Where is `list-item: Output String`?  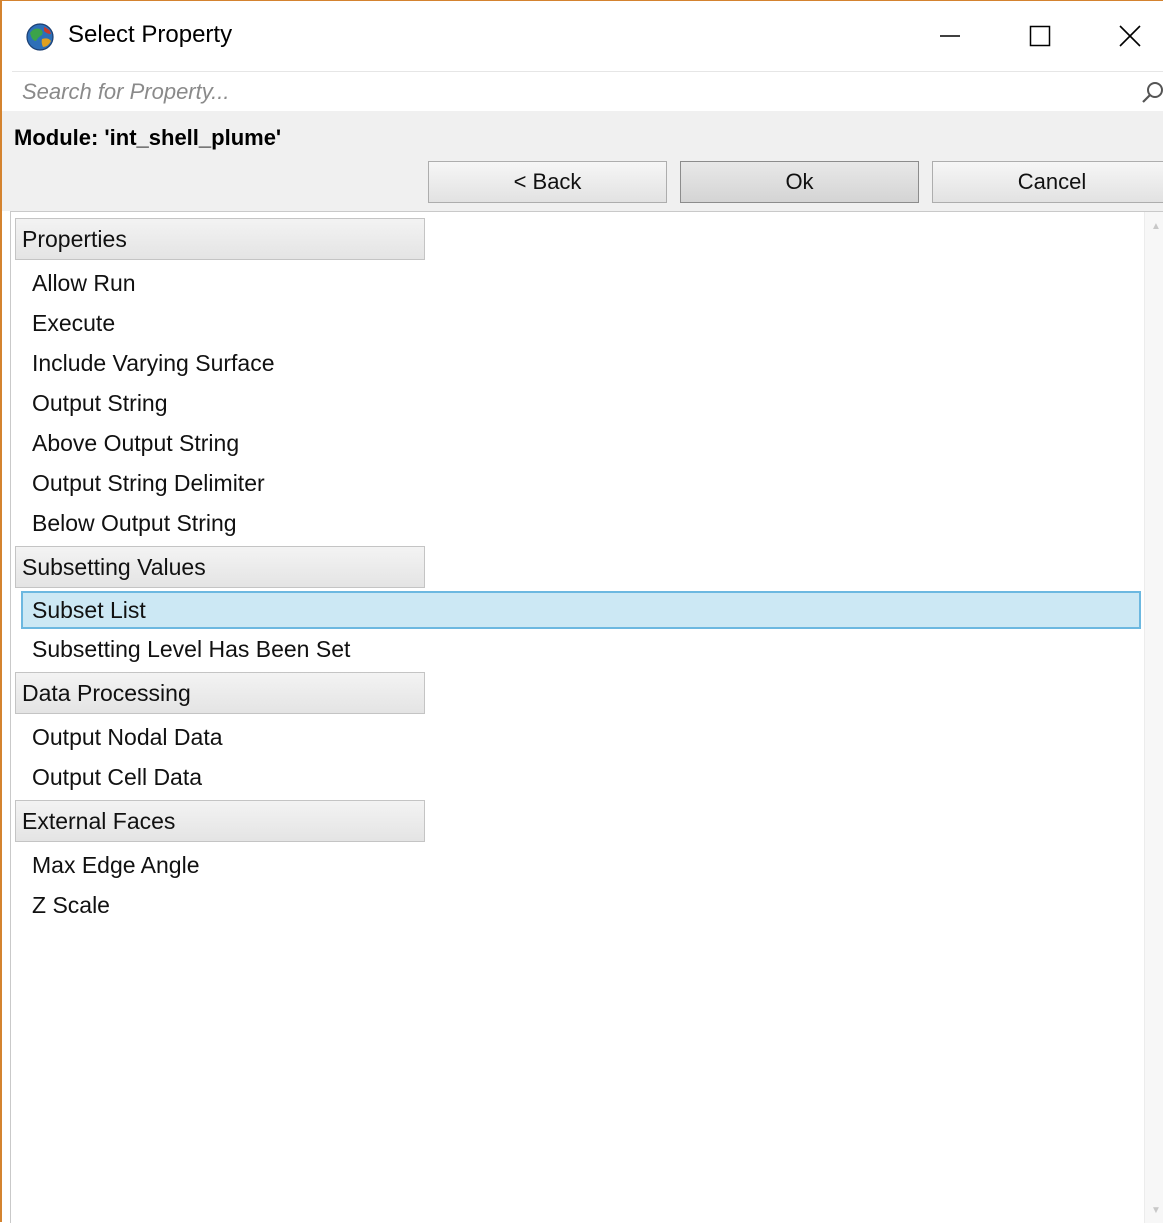
list-item: Output String is located at coordinates (581, 403).